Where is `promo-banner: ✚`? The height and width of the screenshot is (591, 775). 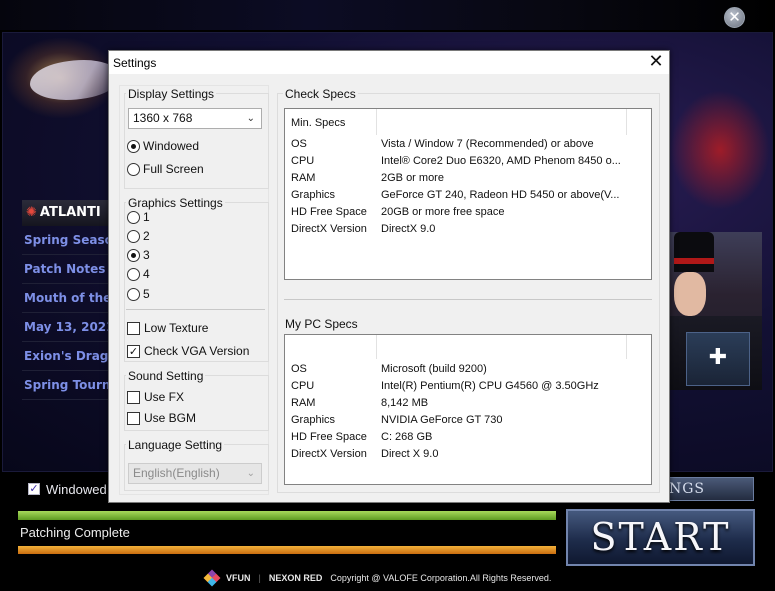 promo-banner: ✚ is located at coordinates (716, 311).